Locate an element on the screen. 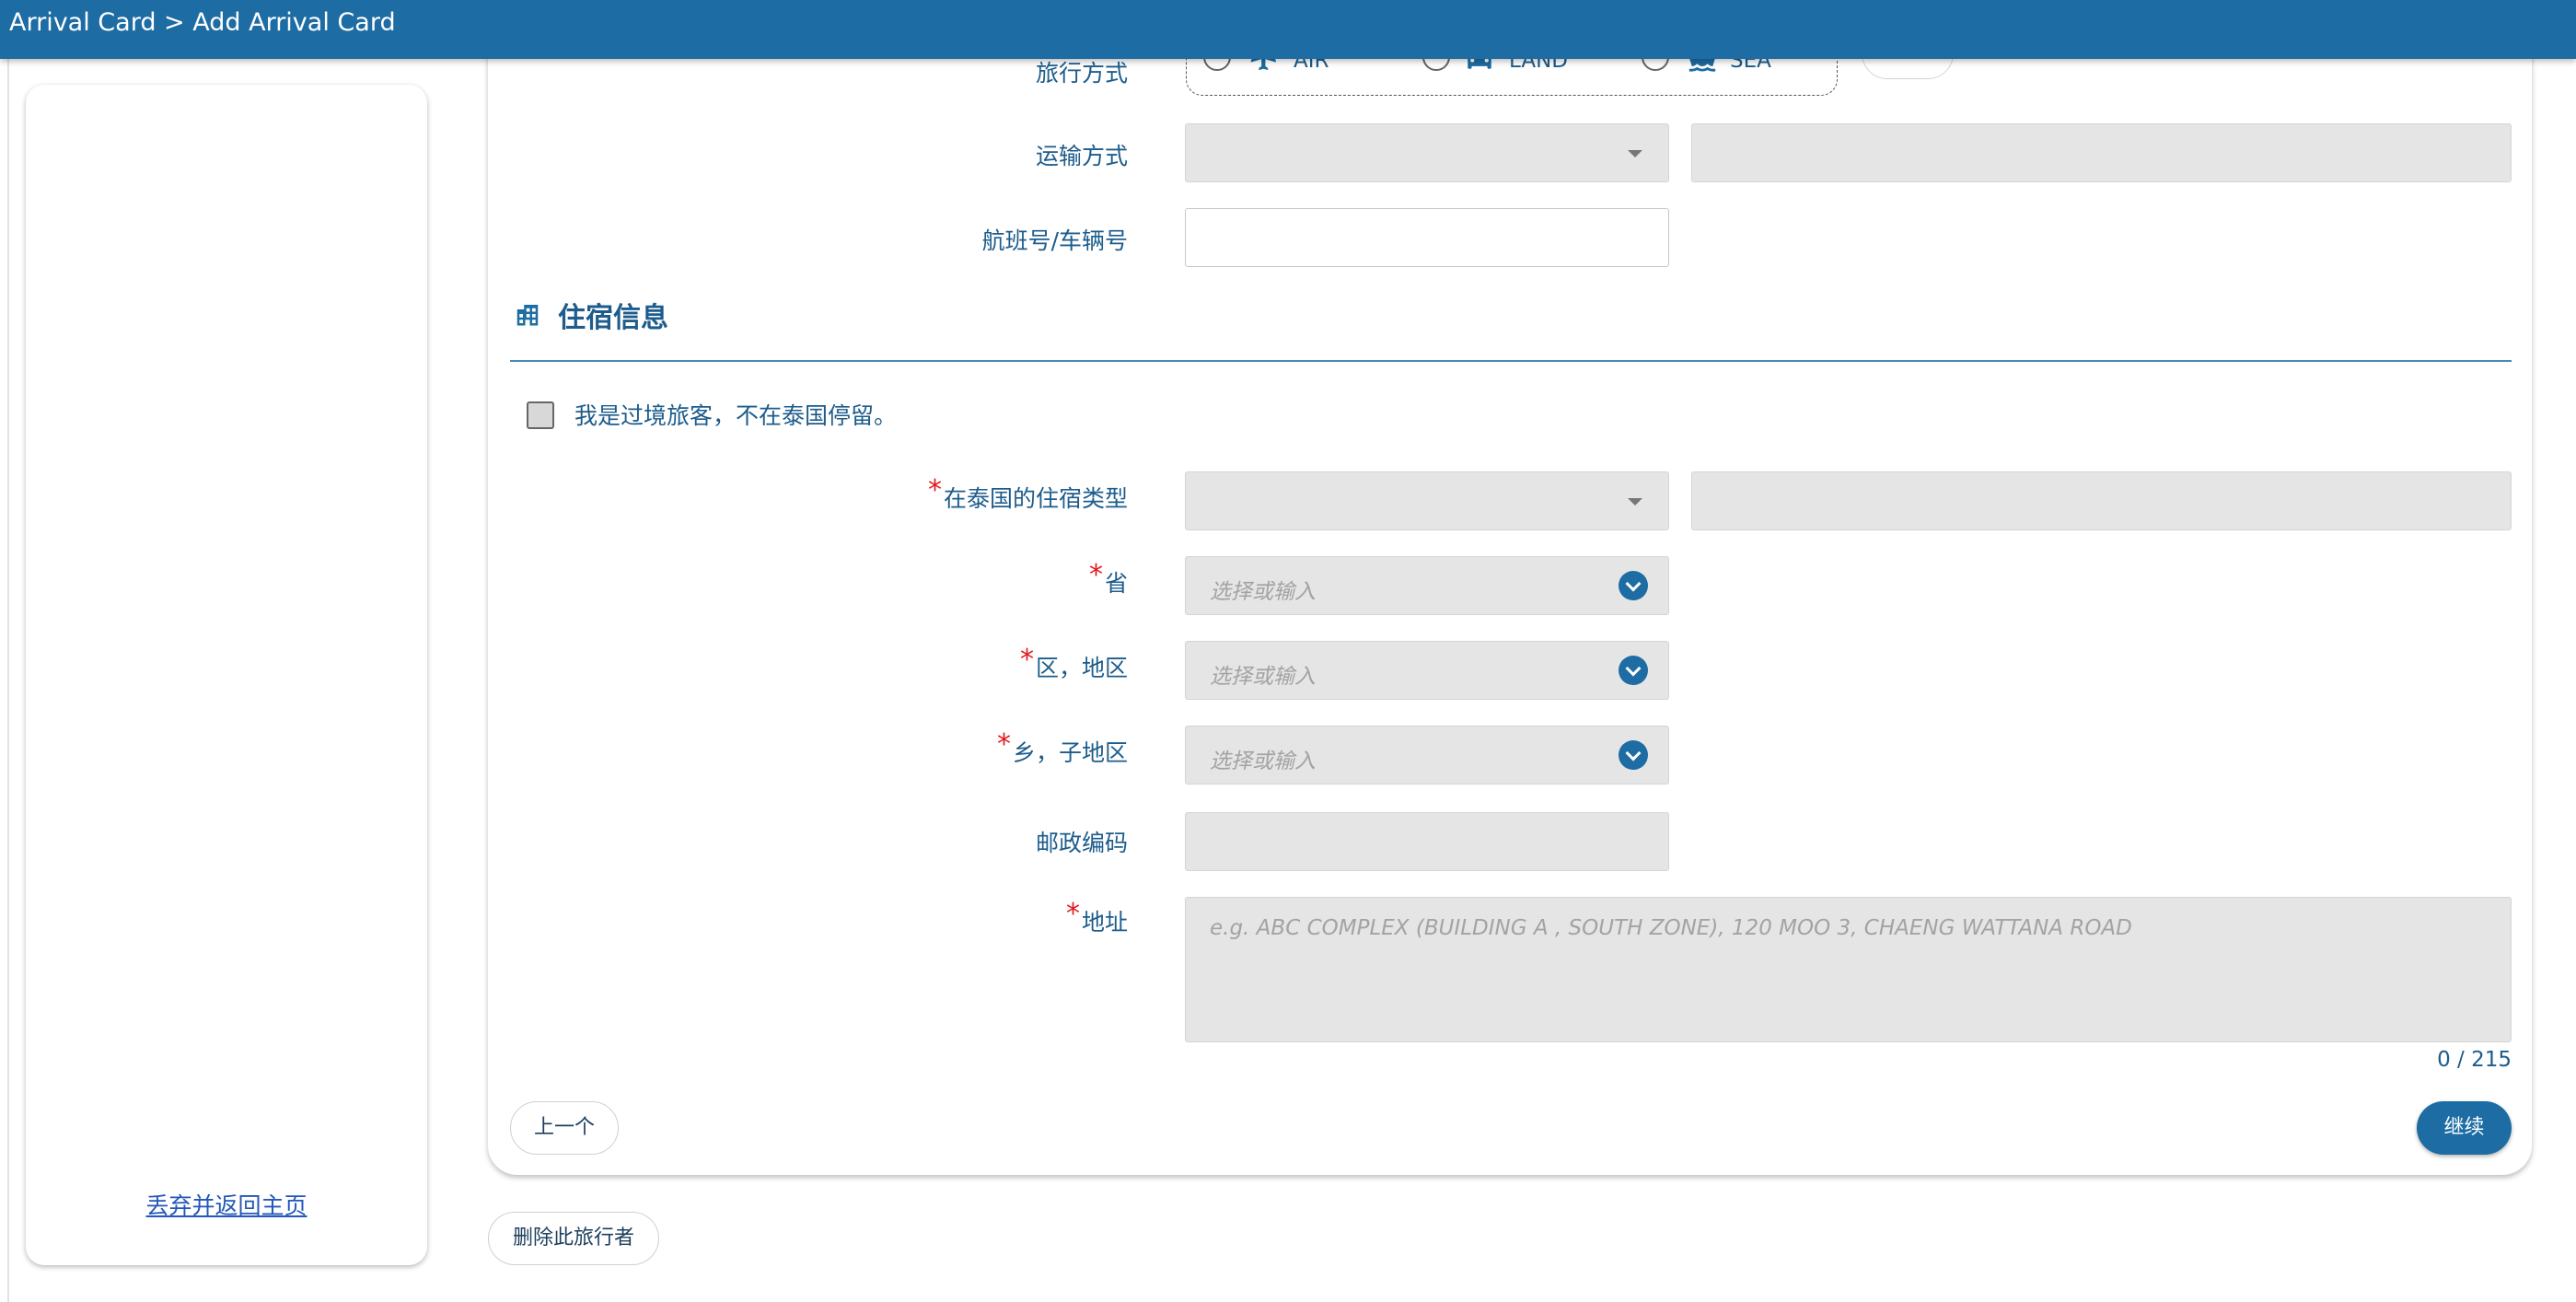 The width and height of the screenshot is (2576, 1302). continue-button: 继续 is located at coordinates (2464, 1128).